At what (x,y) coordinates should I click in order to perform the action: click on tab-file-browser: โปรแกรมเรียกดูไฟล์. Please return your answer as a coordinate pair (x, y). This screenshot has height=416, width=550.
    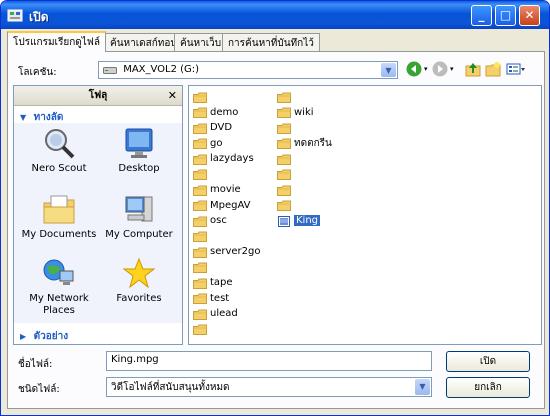
    Looking at the image, I should click on (56, 41).